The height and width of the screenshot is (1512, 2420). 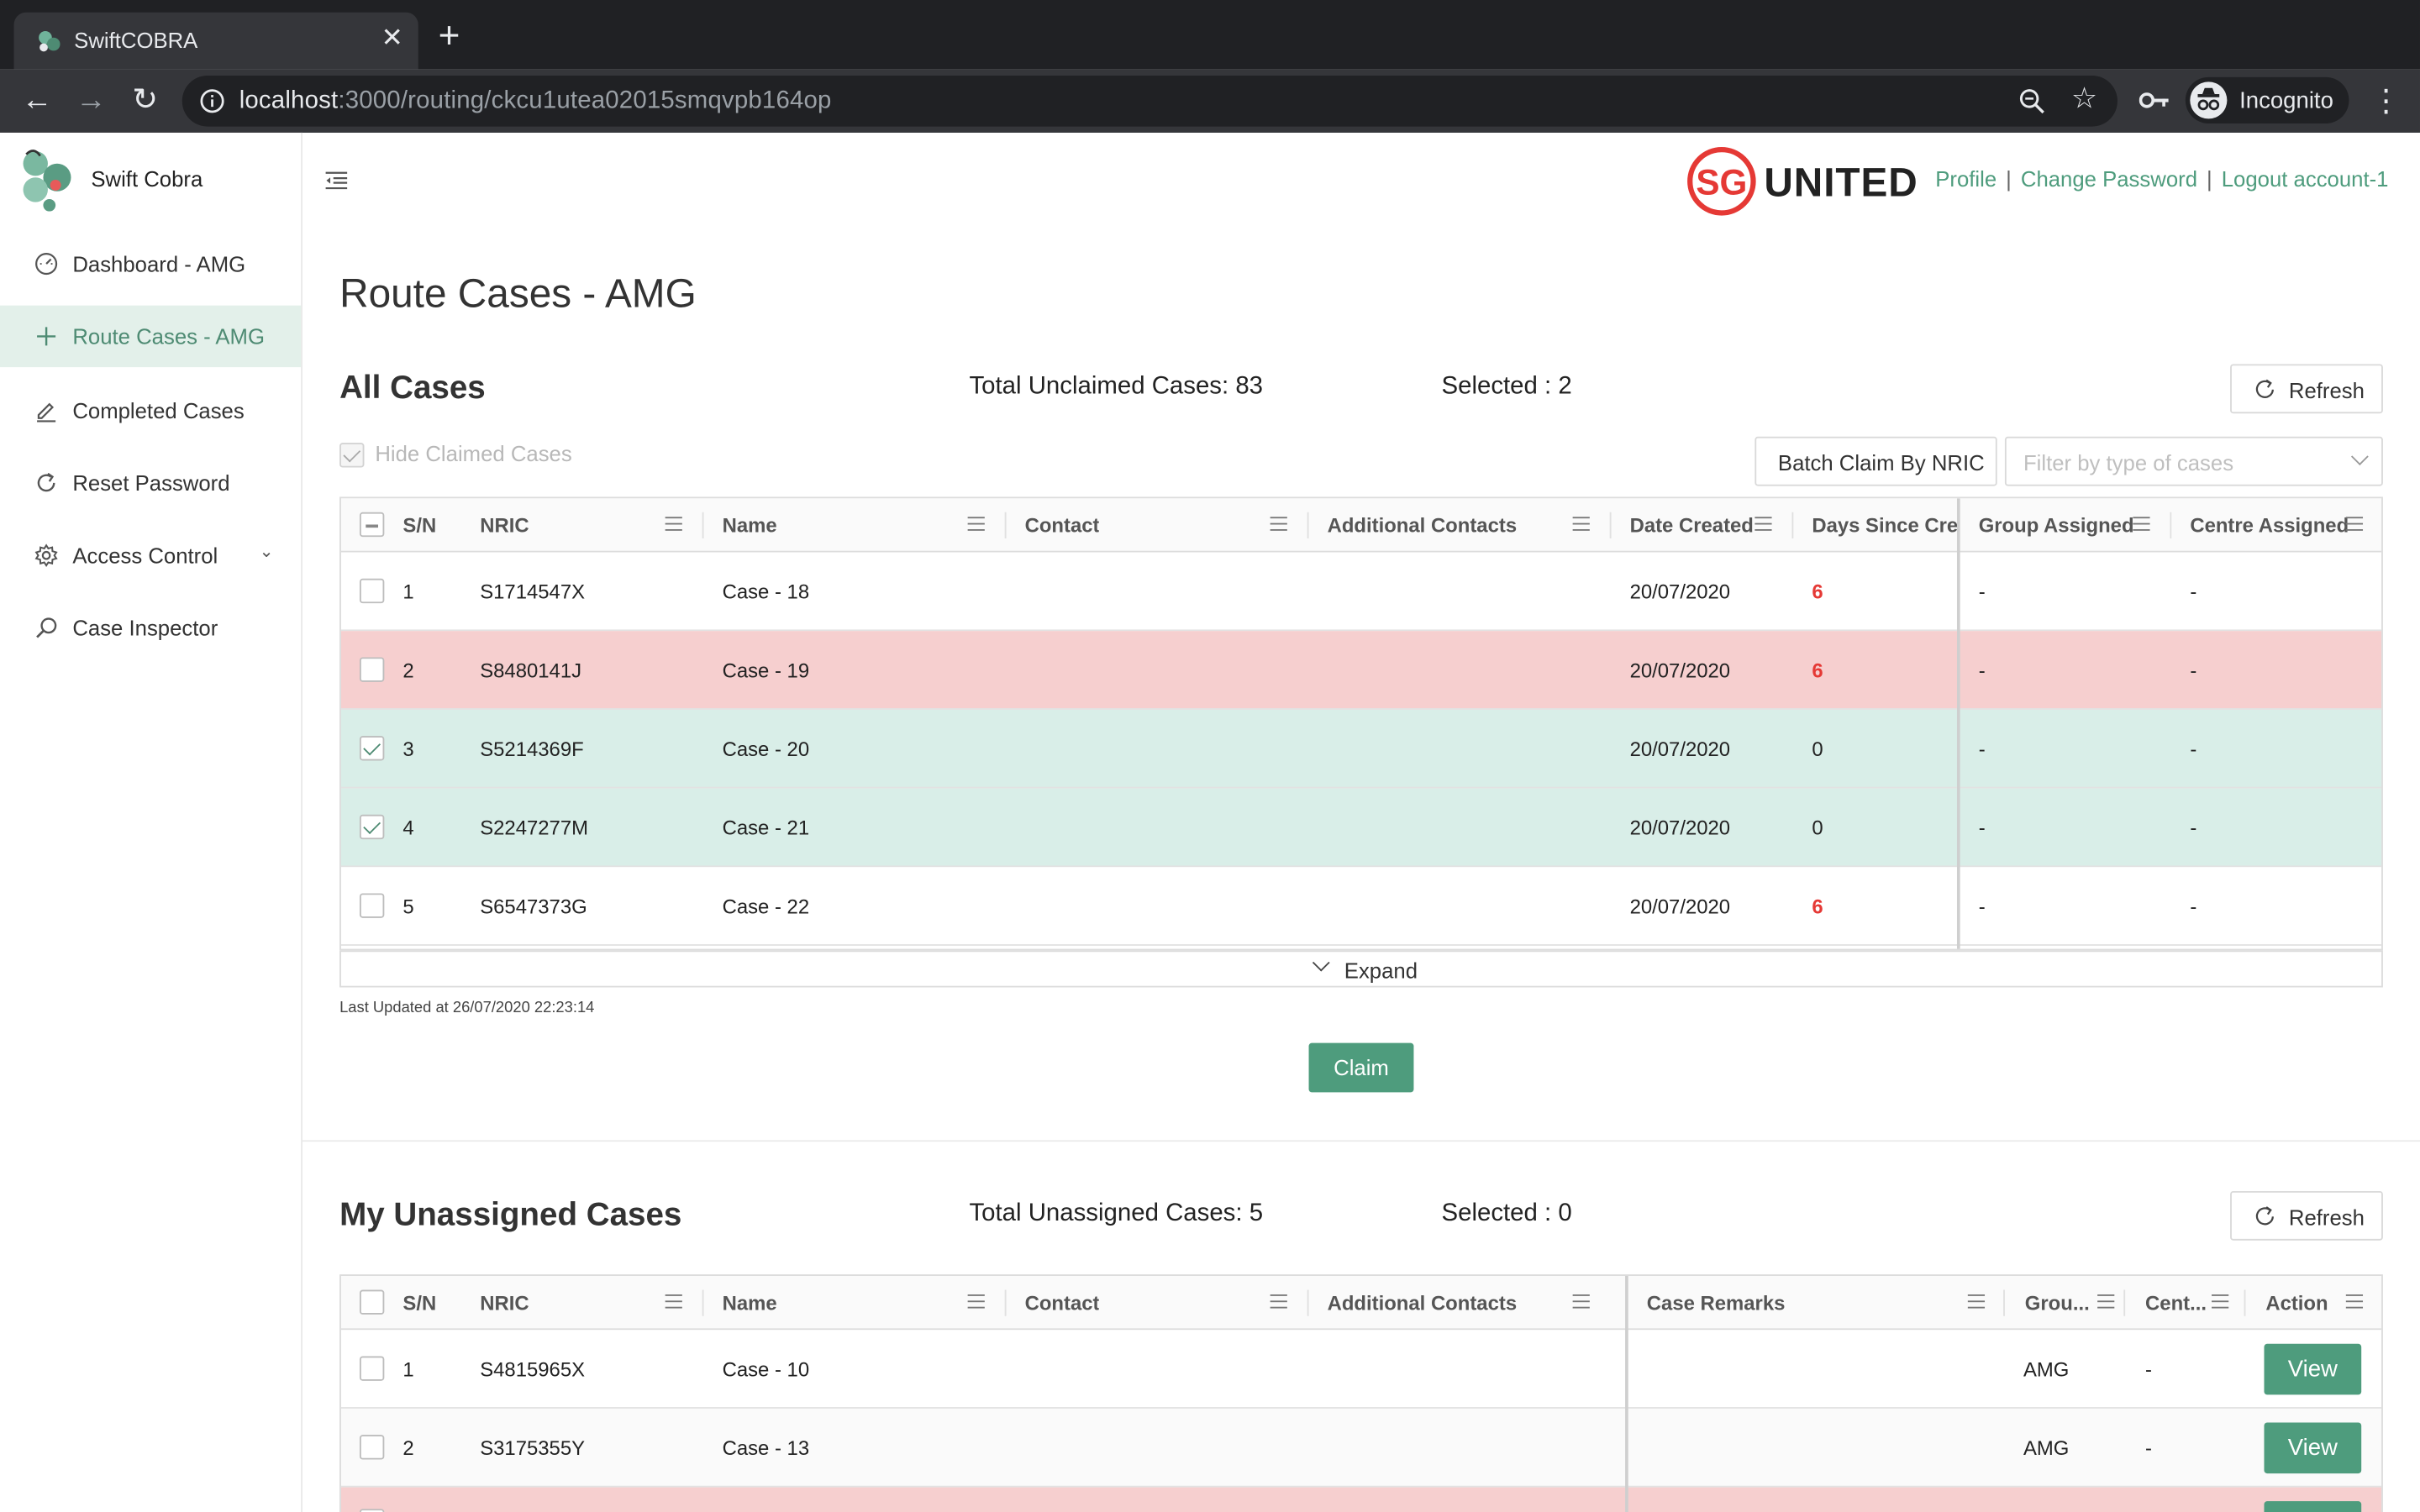 What do you see at coordinates (337, 180) in the screenshot?
I see `menu-fold-icon` at bounding box center [337, 180].